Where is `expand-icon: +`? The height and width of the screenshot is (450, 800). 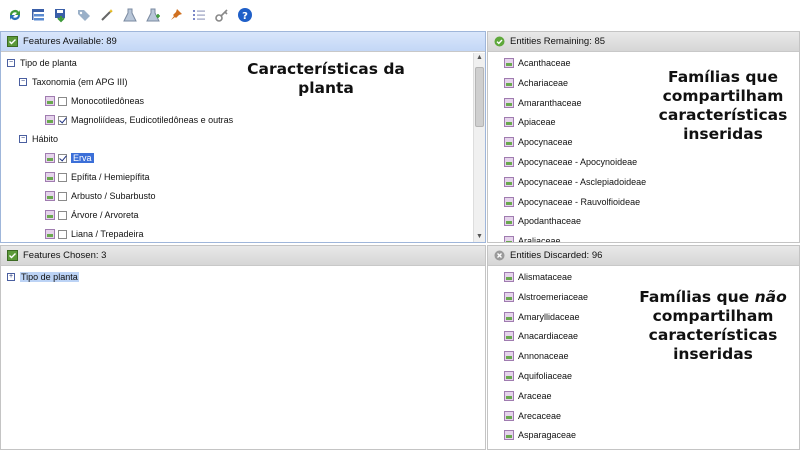
expand-icon: + is located at coordinates (11, 277).